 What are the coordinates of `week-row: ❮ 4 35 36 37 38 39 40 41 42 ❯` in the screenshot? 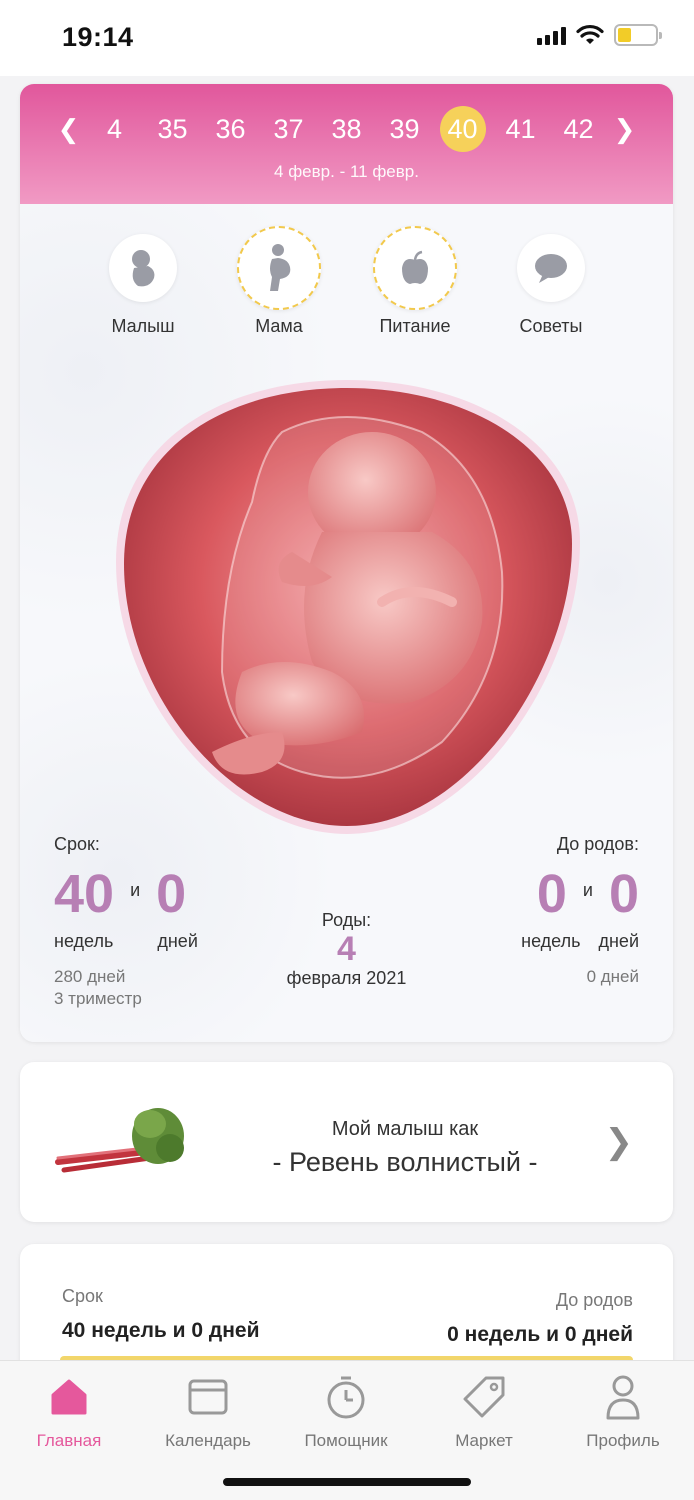 It's located at (346, 129).